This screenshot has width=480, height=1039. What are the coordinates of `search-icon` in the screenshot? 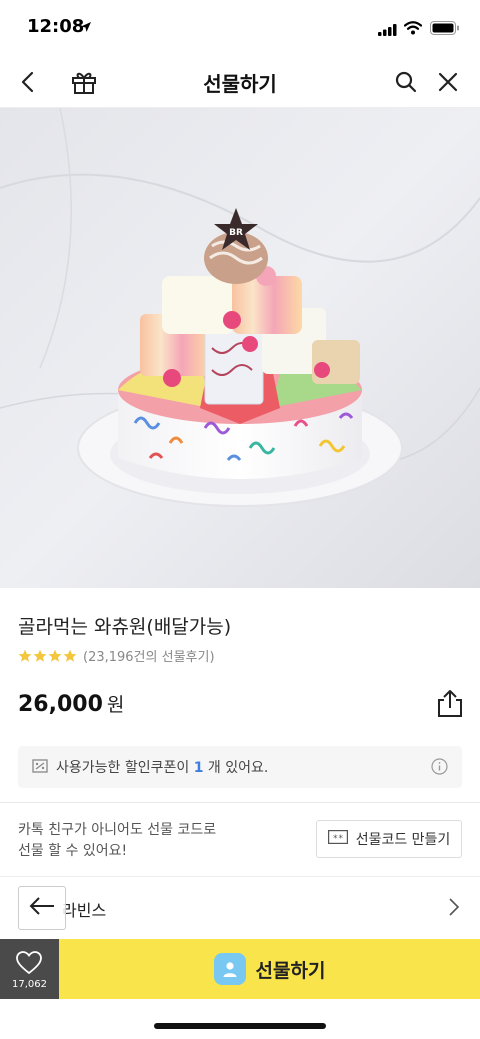 It's located at (406, 82).